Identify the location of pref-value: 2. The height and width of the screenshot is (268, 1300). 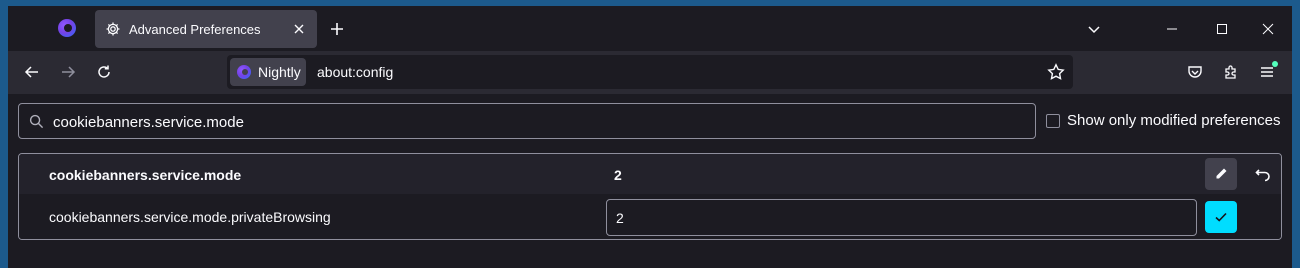
(618, 175).